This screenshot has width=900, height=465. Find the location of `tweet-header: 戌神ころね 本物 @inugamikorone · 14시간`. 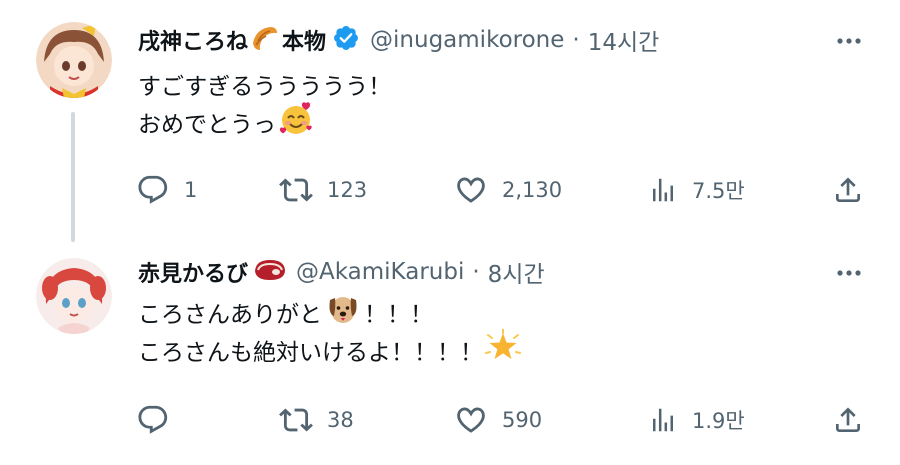

tweet-header: 戌神ころね 本物 @inugamikorone · 14시간 is located at coordinates (398, 40).